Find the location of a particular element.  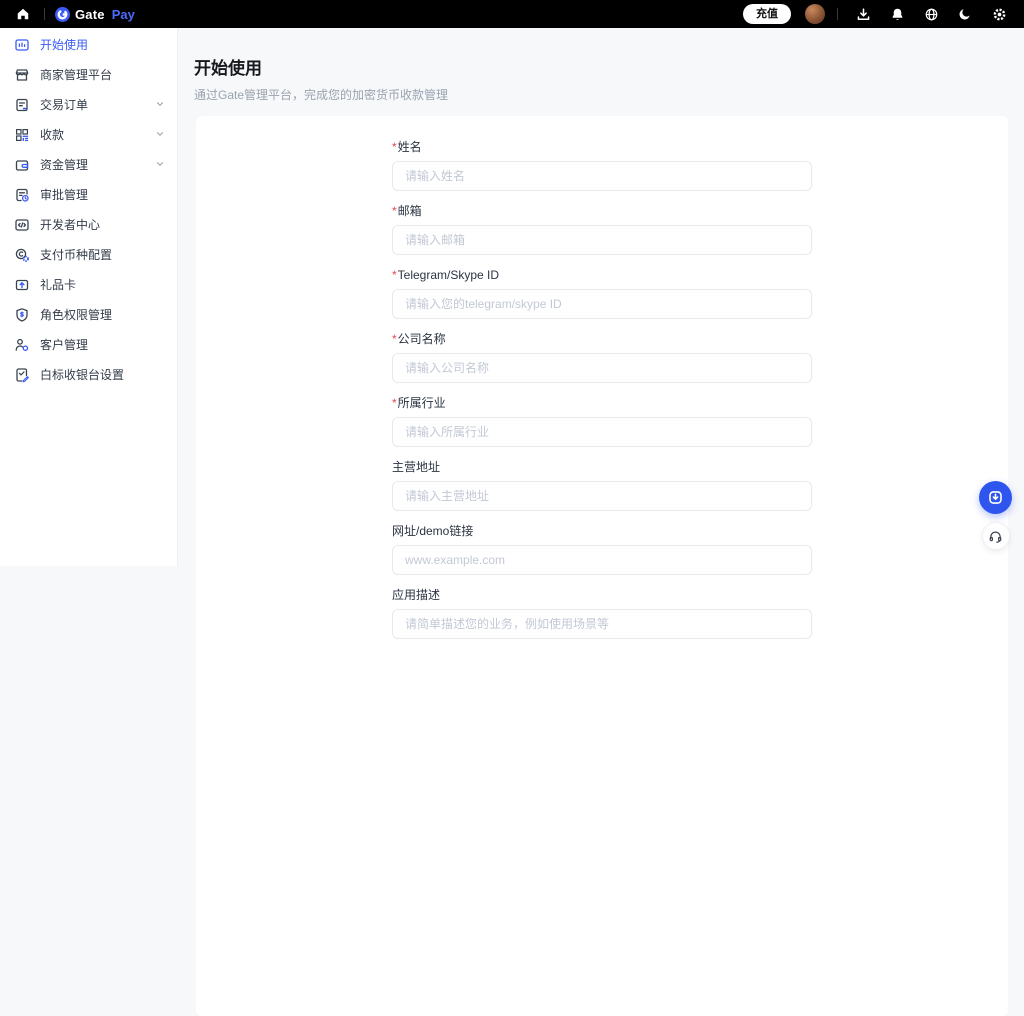

form-field-business-address: 主营地址 is located at coordinates (602, 485).